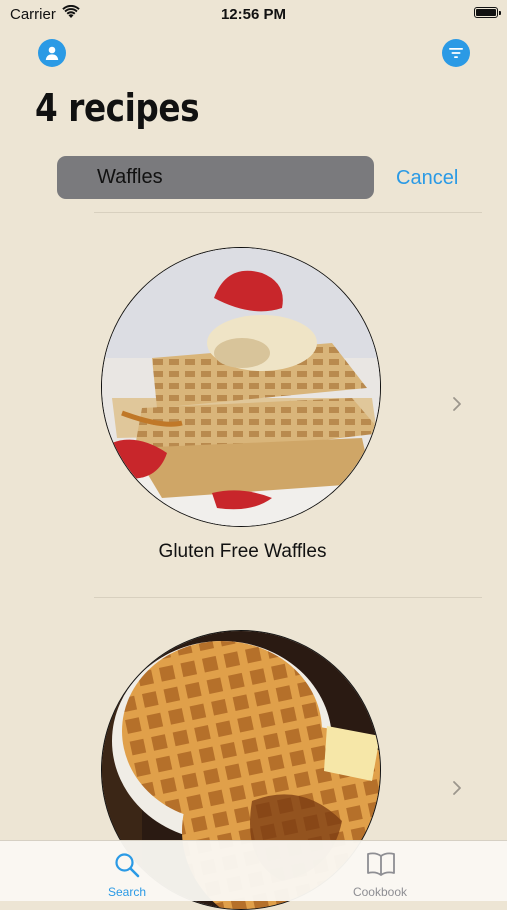  Describe the element at coordinates (381, 864) in the screenshot. I see `book-icon` at that location.